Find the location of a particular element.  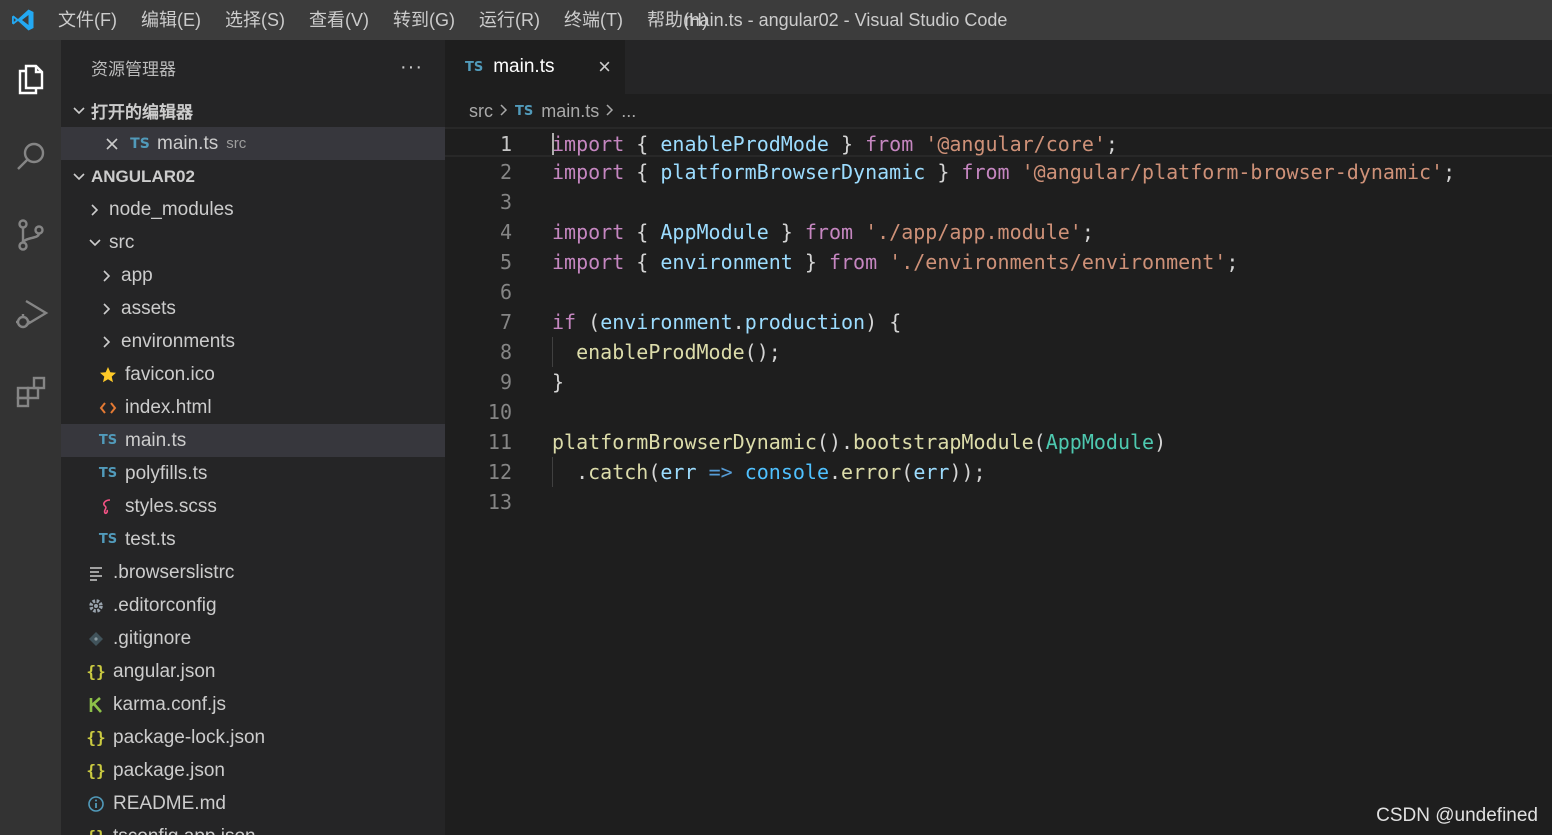

tree-file: {} package-lock.json is located at coordinates (253, 737).